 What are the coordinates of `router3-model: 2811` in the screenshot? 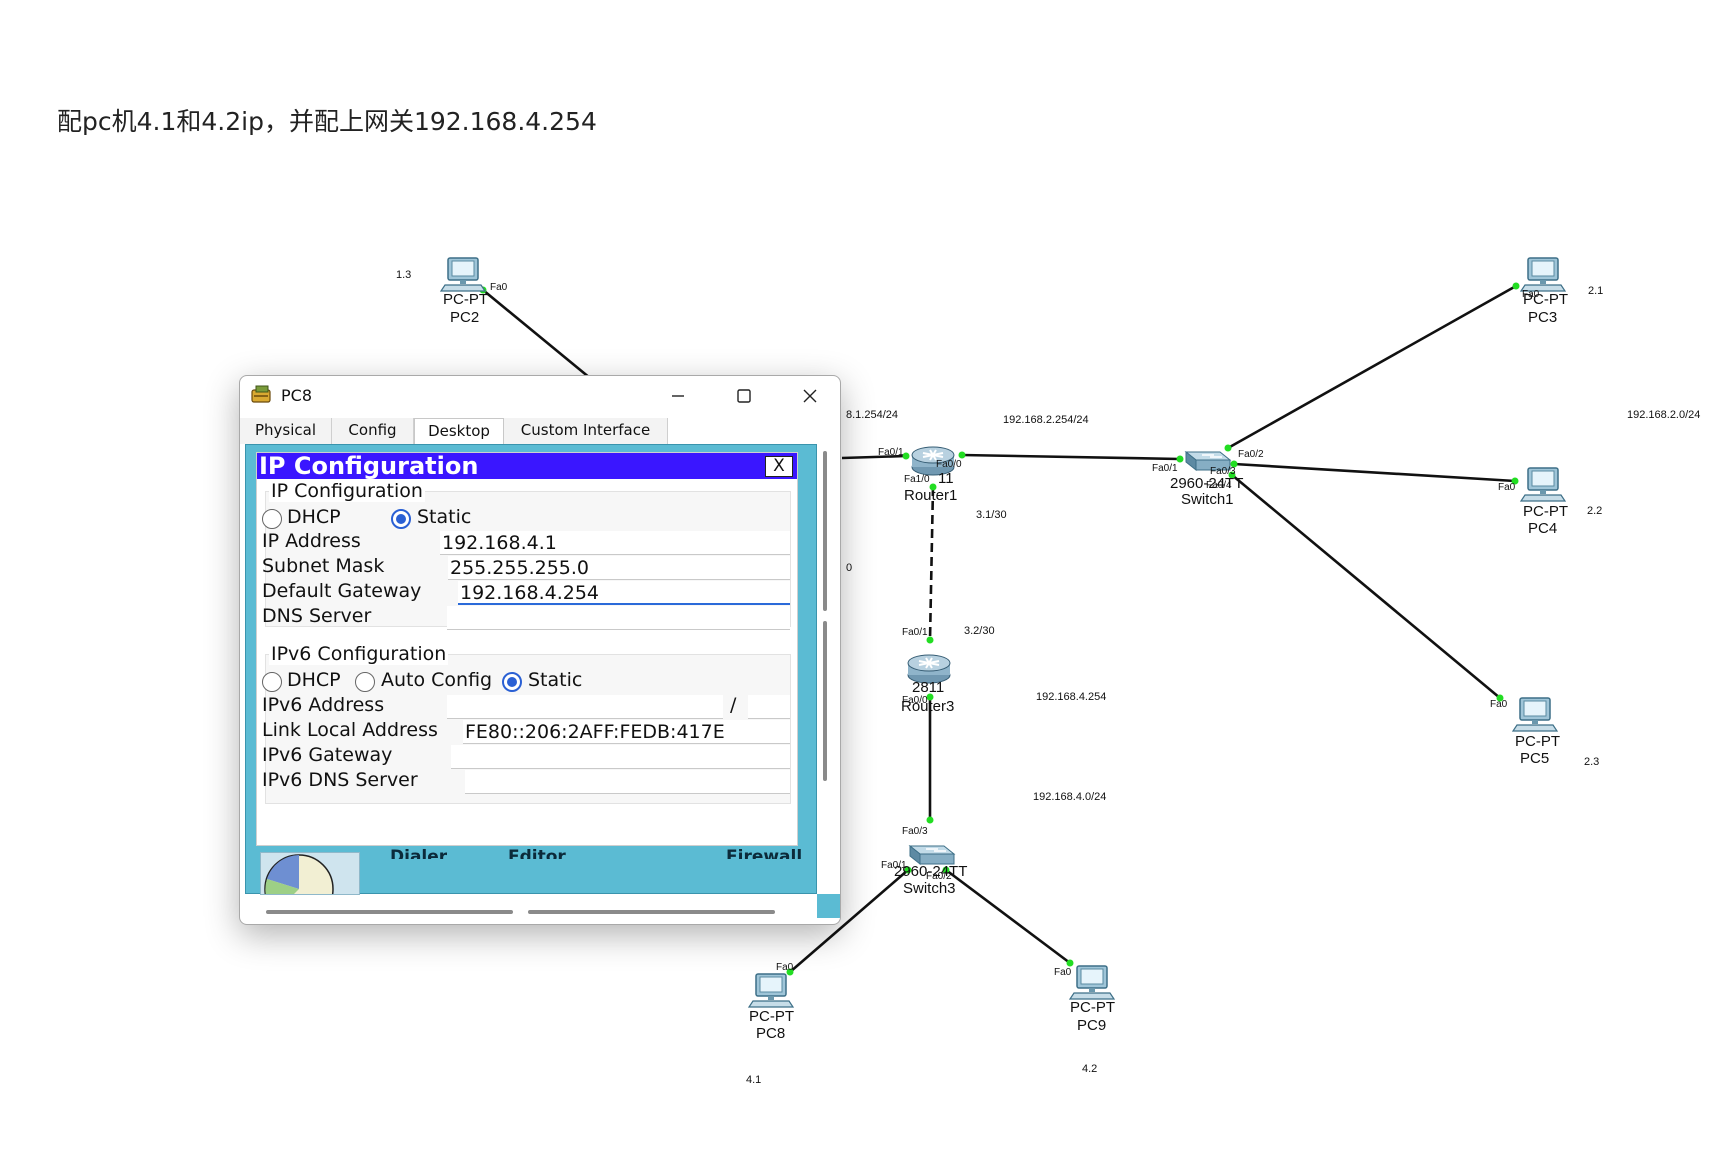 It's located at (928, 687).